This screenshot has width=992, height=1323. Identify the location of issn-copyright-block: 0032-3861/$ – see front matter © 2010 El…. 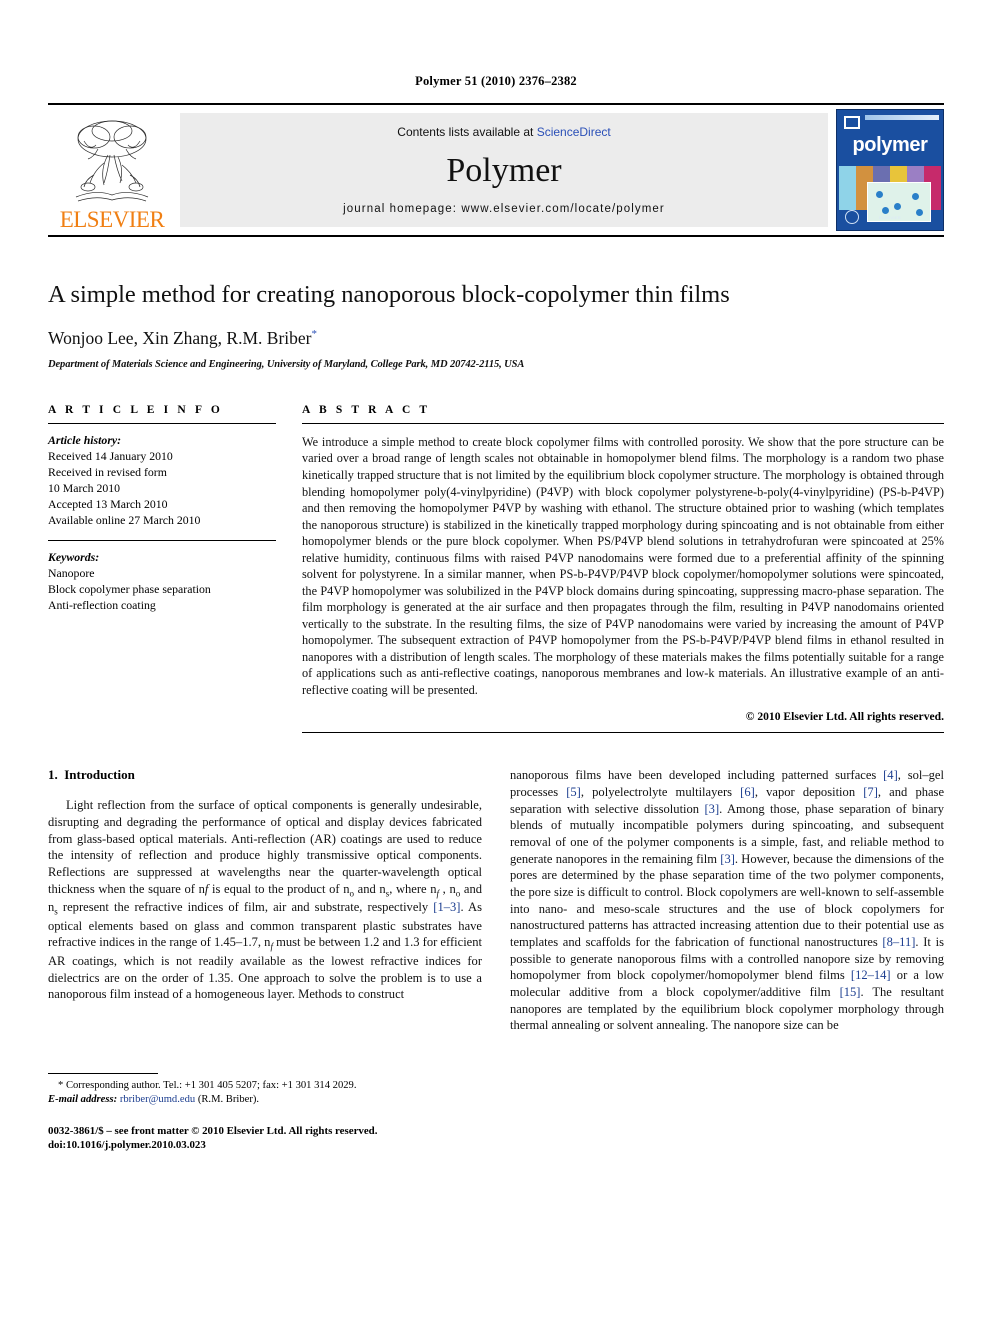
(265, 1138).